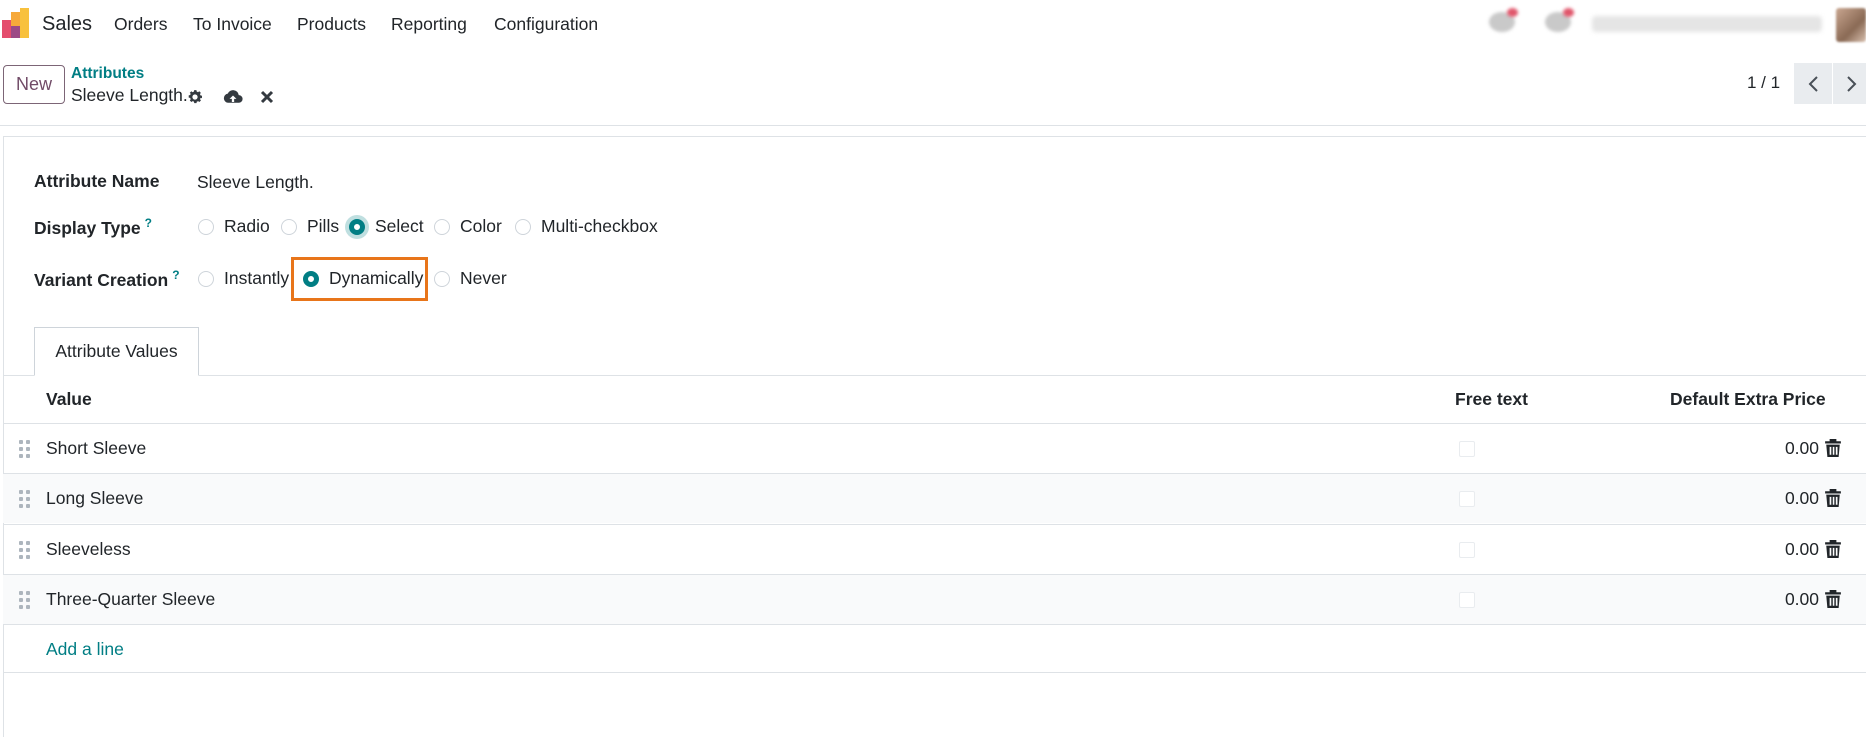  Describe the element at coordinates (483, 278) in the screenshot. I see `radio-label: Never` at that location.